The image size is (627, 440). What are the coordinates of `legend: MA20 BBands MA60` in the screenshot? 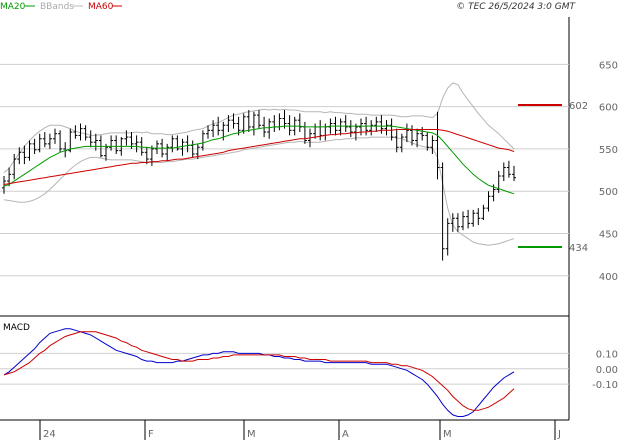 It's located at (61, 7).